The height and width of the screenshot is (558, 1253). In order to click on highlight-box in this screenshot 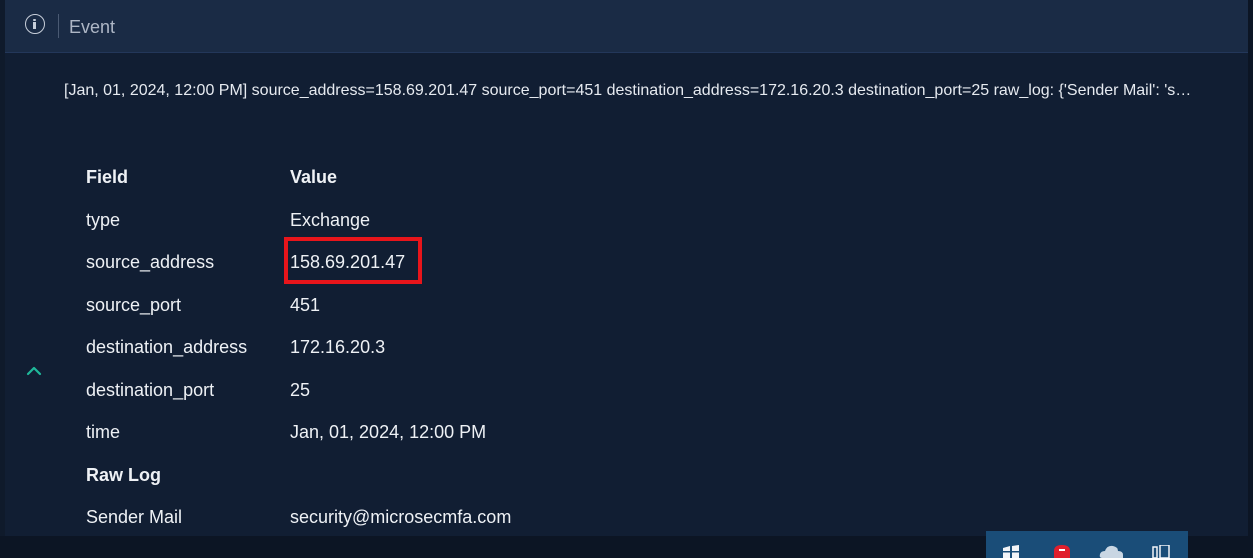, I will do `click(353, 260)`.